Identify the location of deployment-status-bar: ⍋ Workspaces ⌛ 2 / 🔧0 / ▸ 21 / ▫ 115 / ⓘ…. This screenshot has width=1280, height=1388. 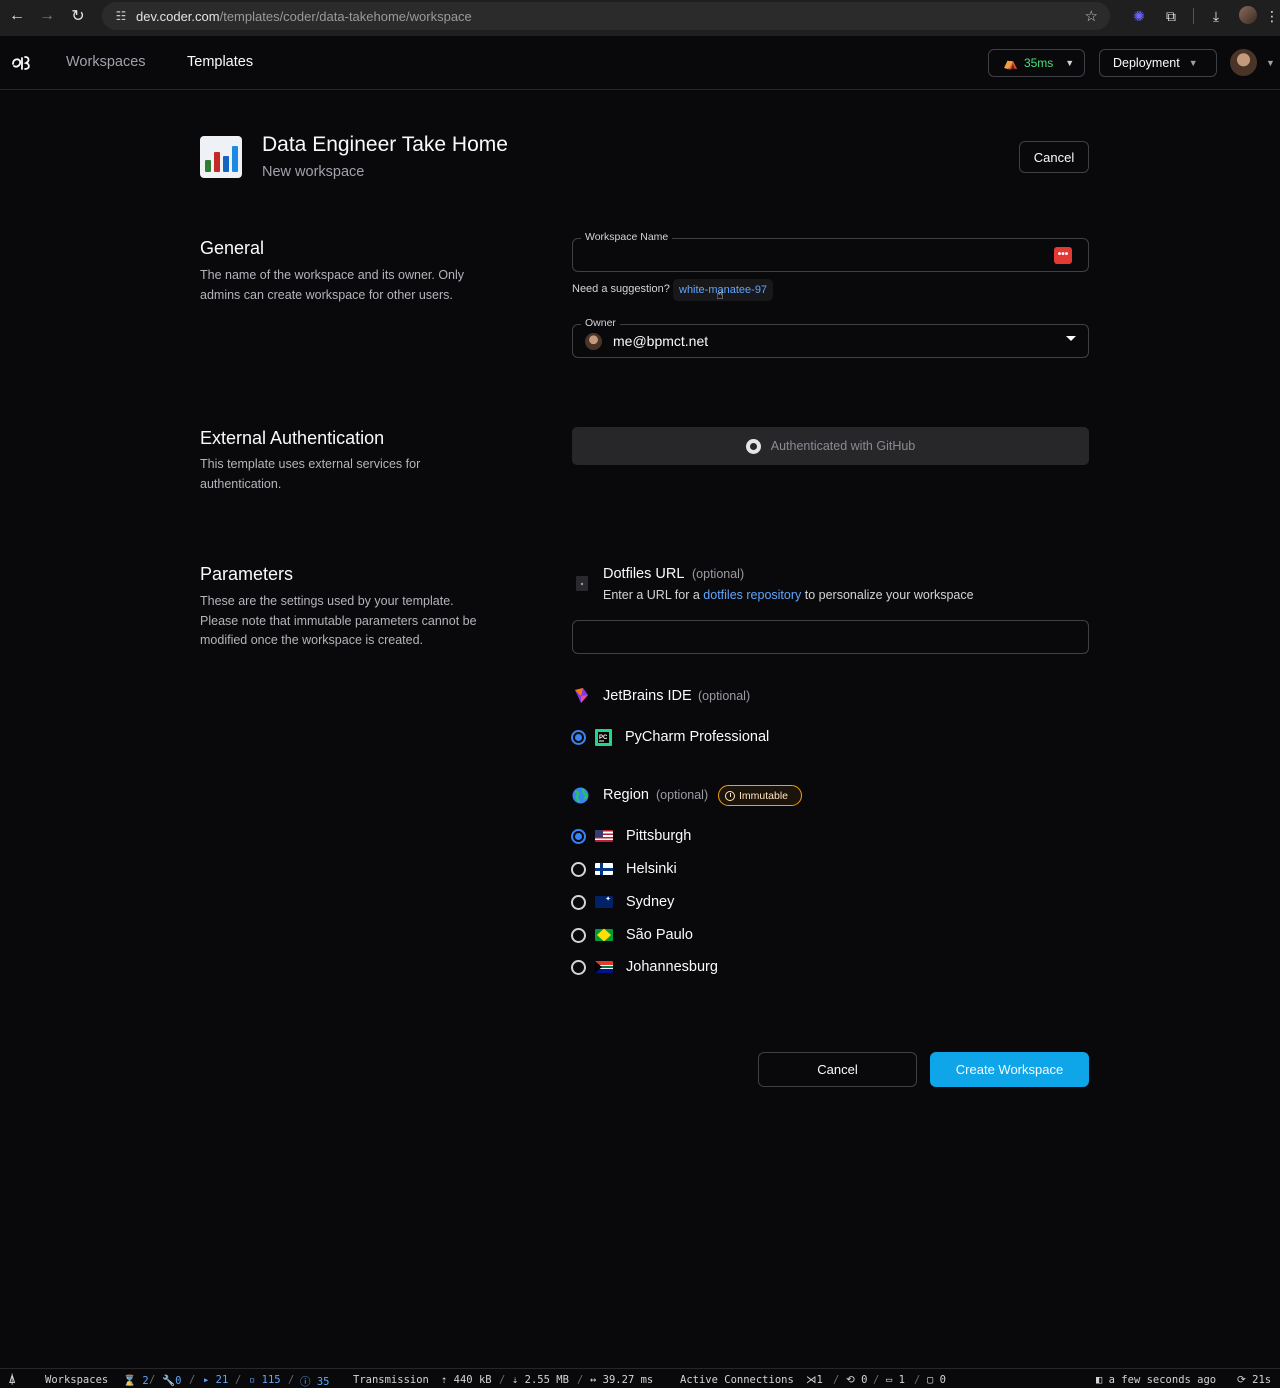
(640, 1378).